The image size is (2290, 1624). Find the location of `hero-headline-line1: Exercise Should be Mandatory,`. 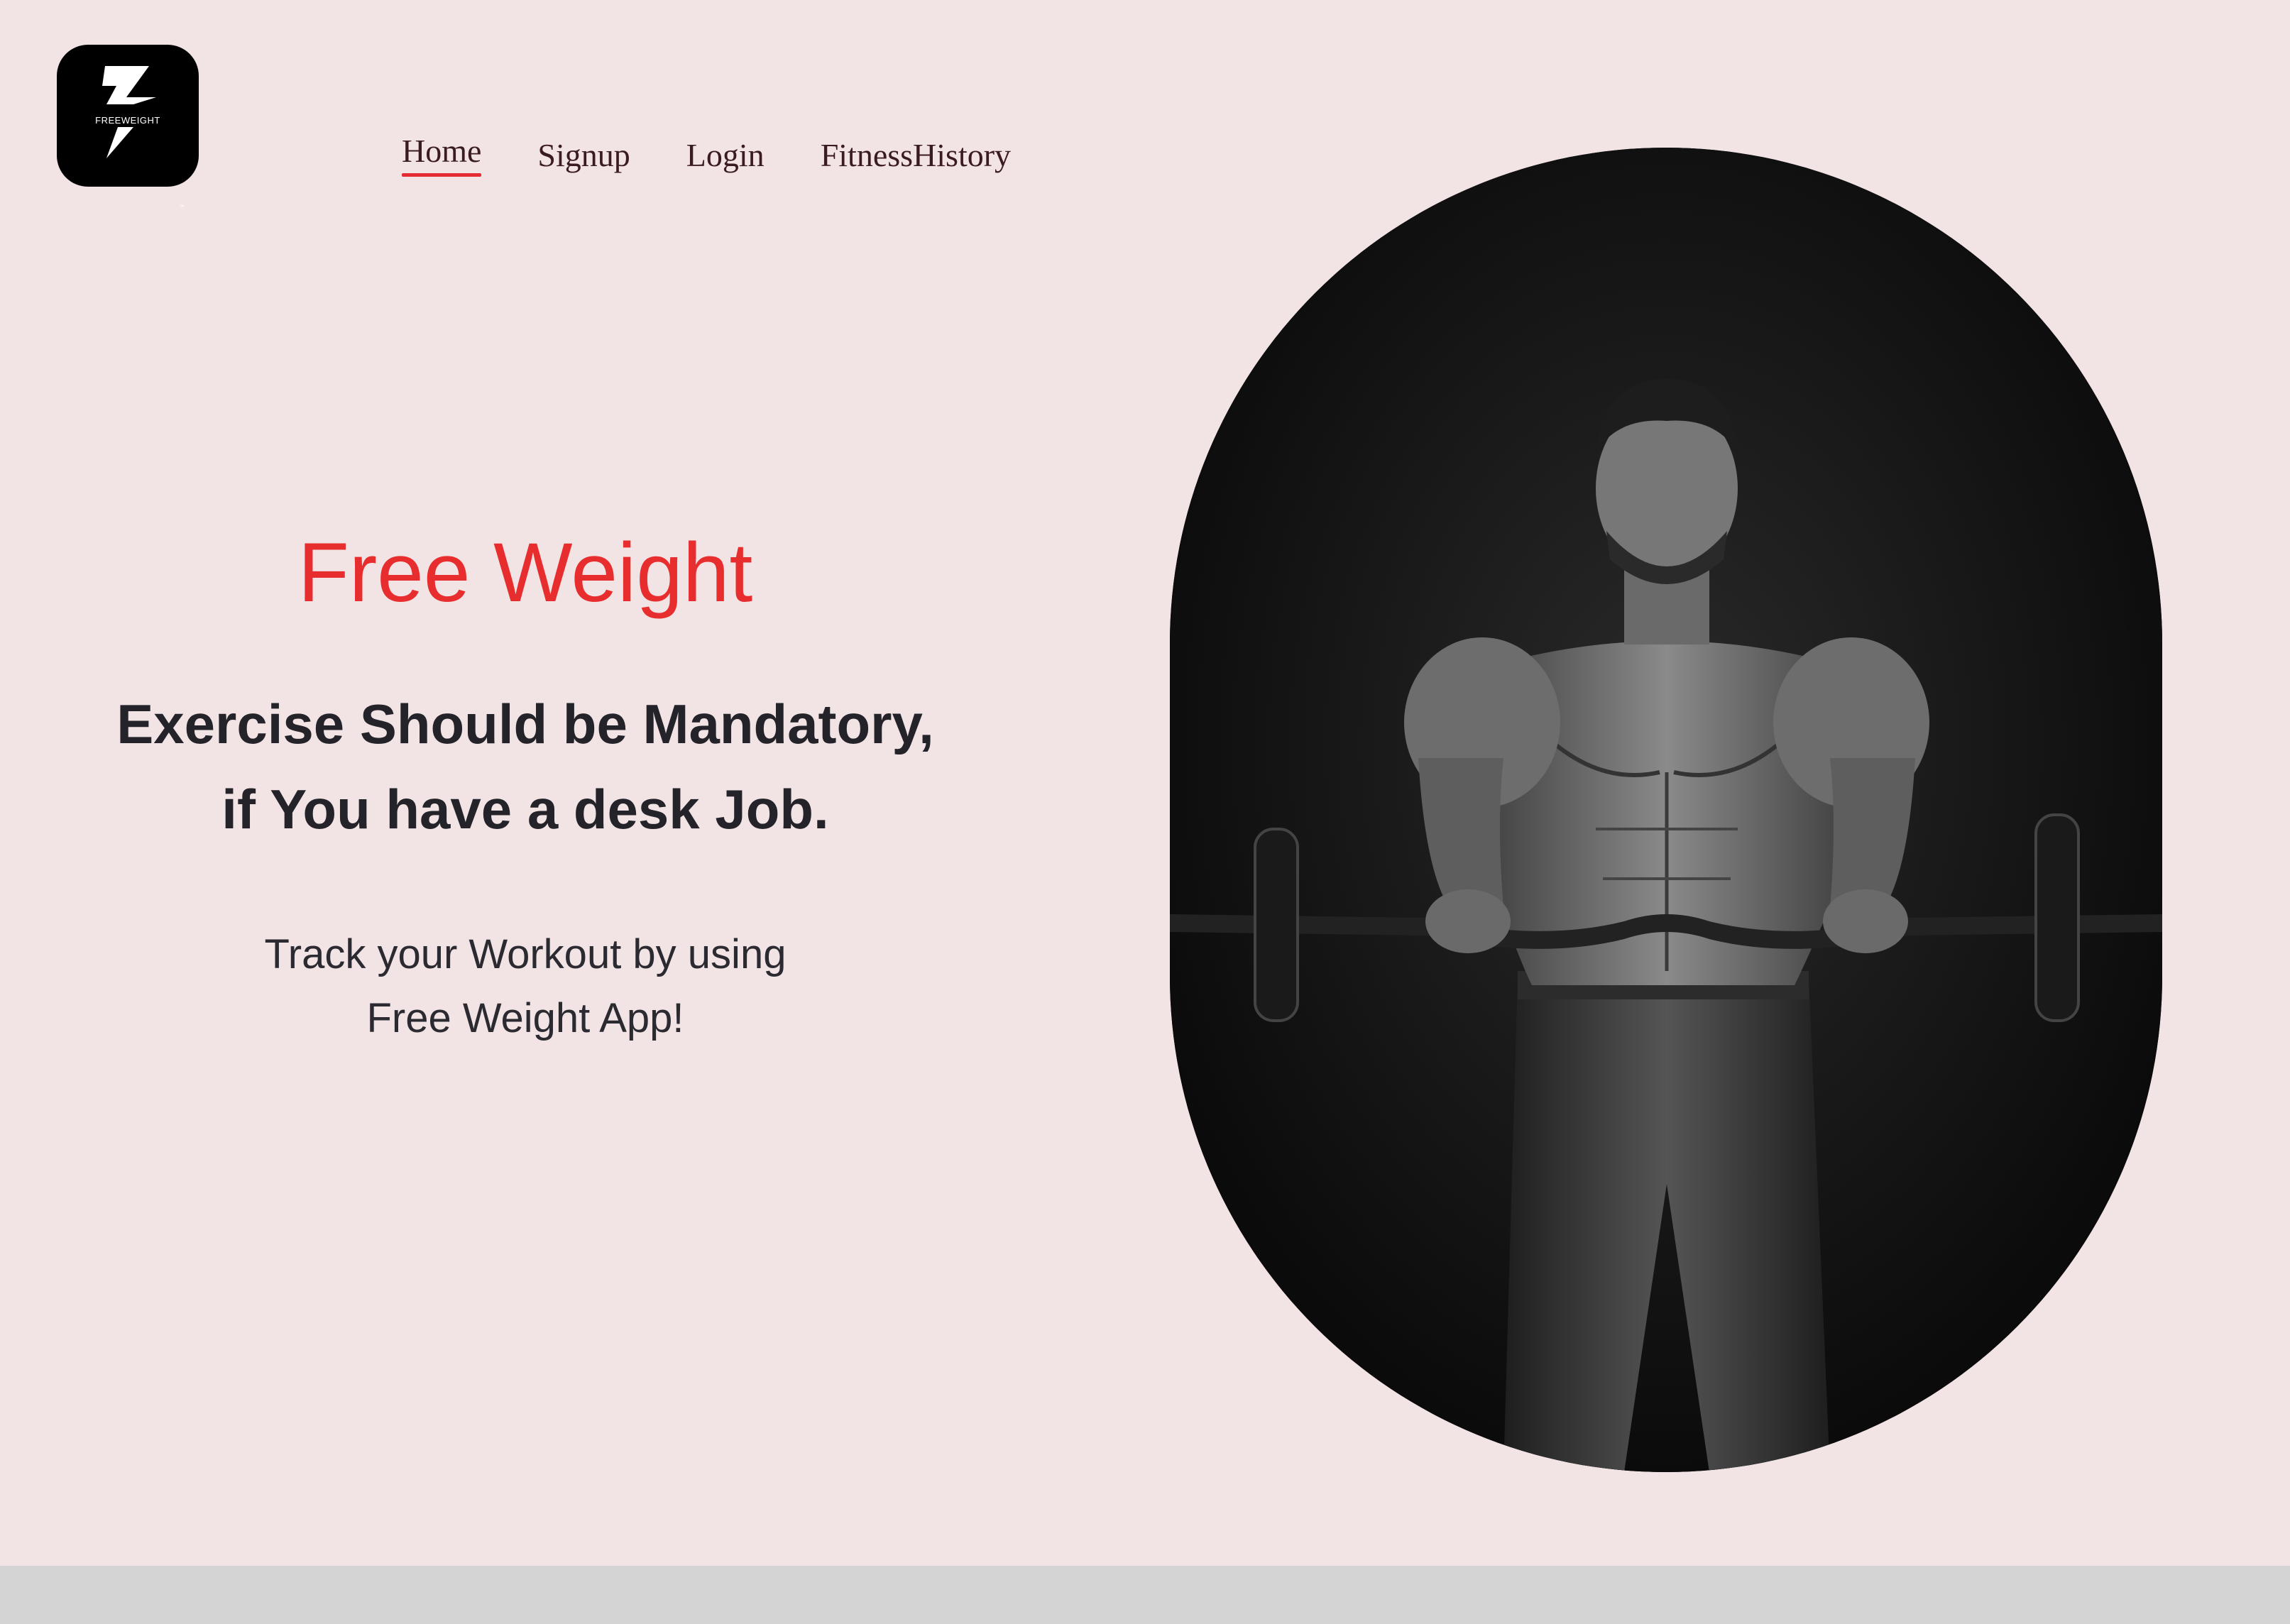

hero-headline-line1: Exercise Should be Mandatory, is located at coordinates (525, 724).